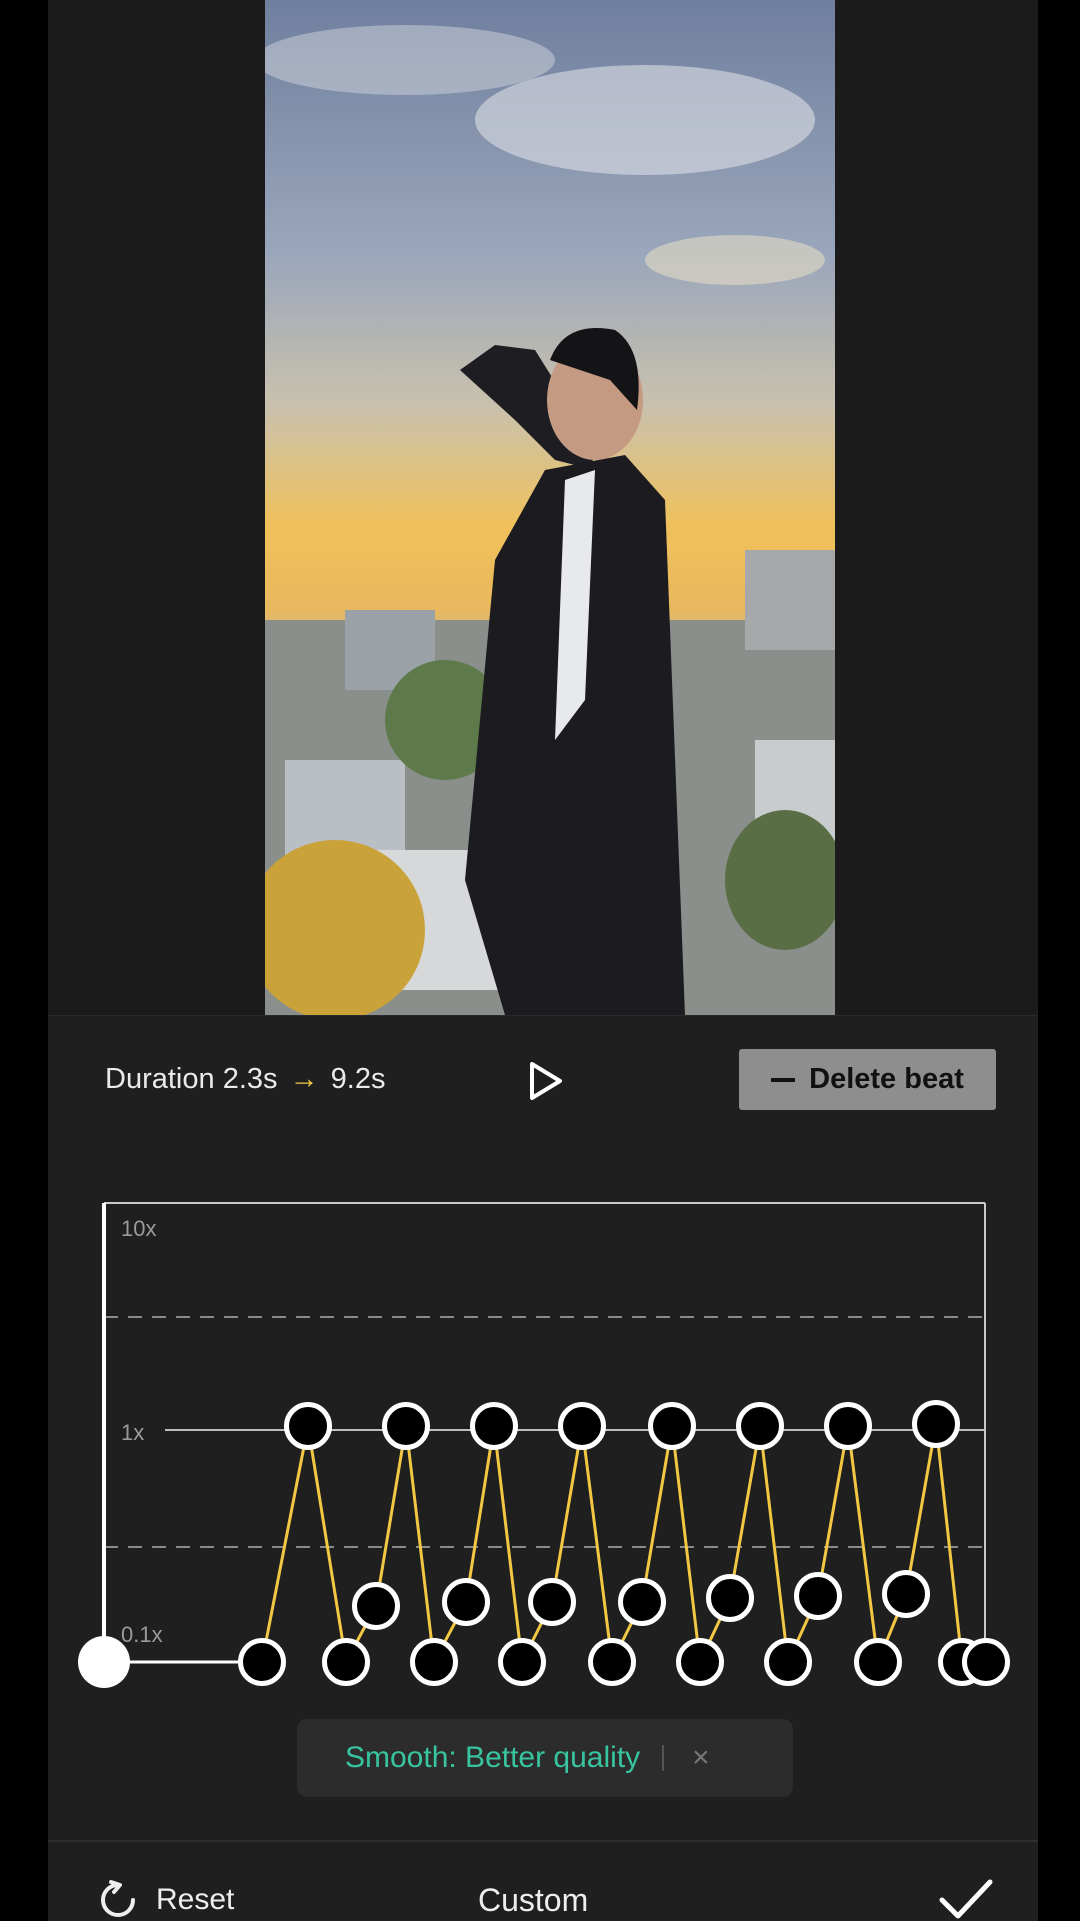 Image resolution: width=1080 pixels, height=1921 pixels. Describe the element at coordinates (358, 1079) in the screenshot. I see `duration-to: 9.2s` at that location.